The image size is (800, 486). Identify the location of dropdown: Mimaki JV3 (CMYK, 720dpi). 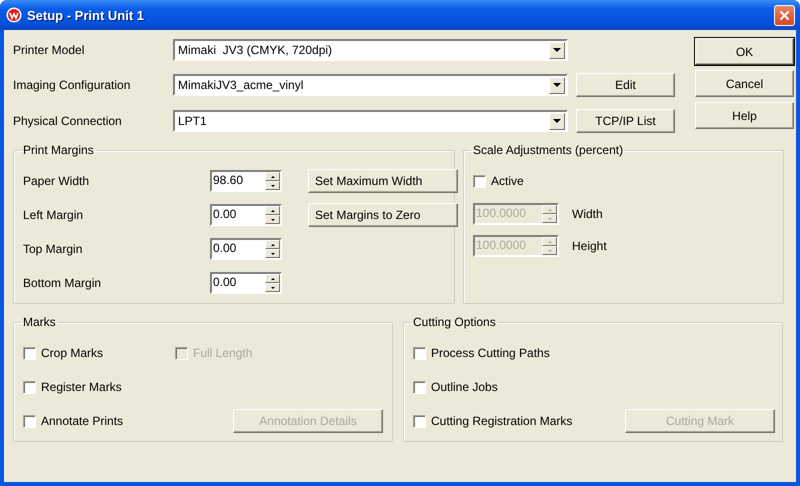
(370, 50).